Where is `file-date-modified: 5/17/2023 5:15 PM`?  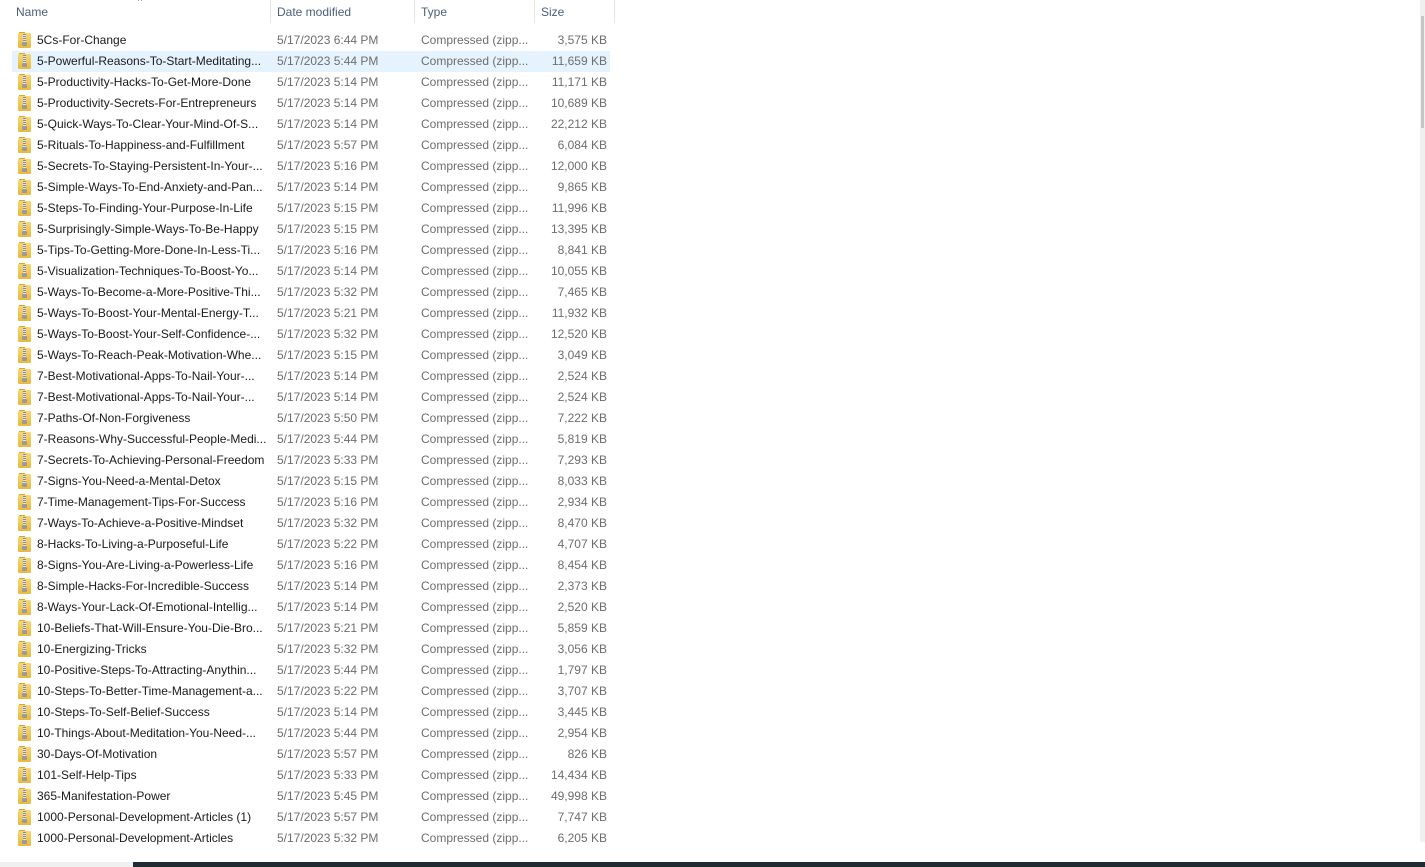 file-date-modified: 5/17/2023 5:15 PM is located at coordinates (328, 208).